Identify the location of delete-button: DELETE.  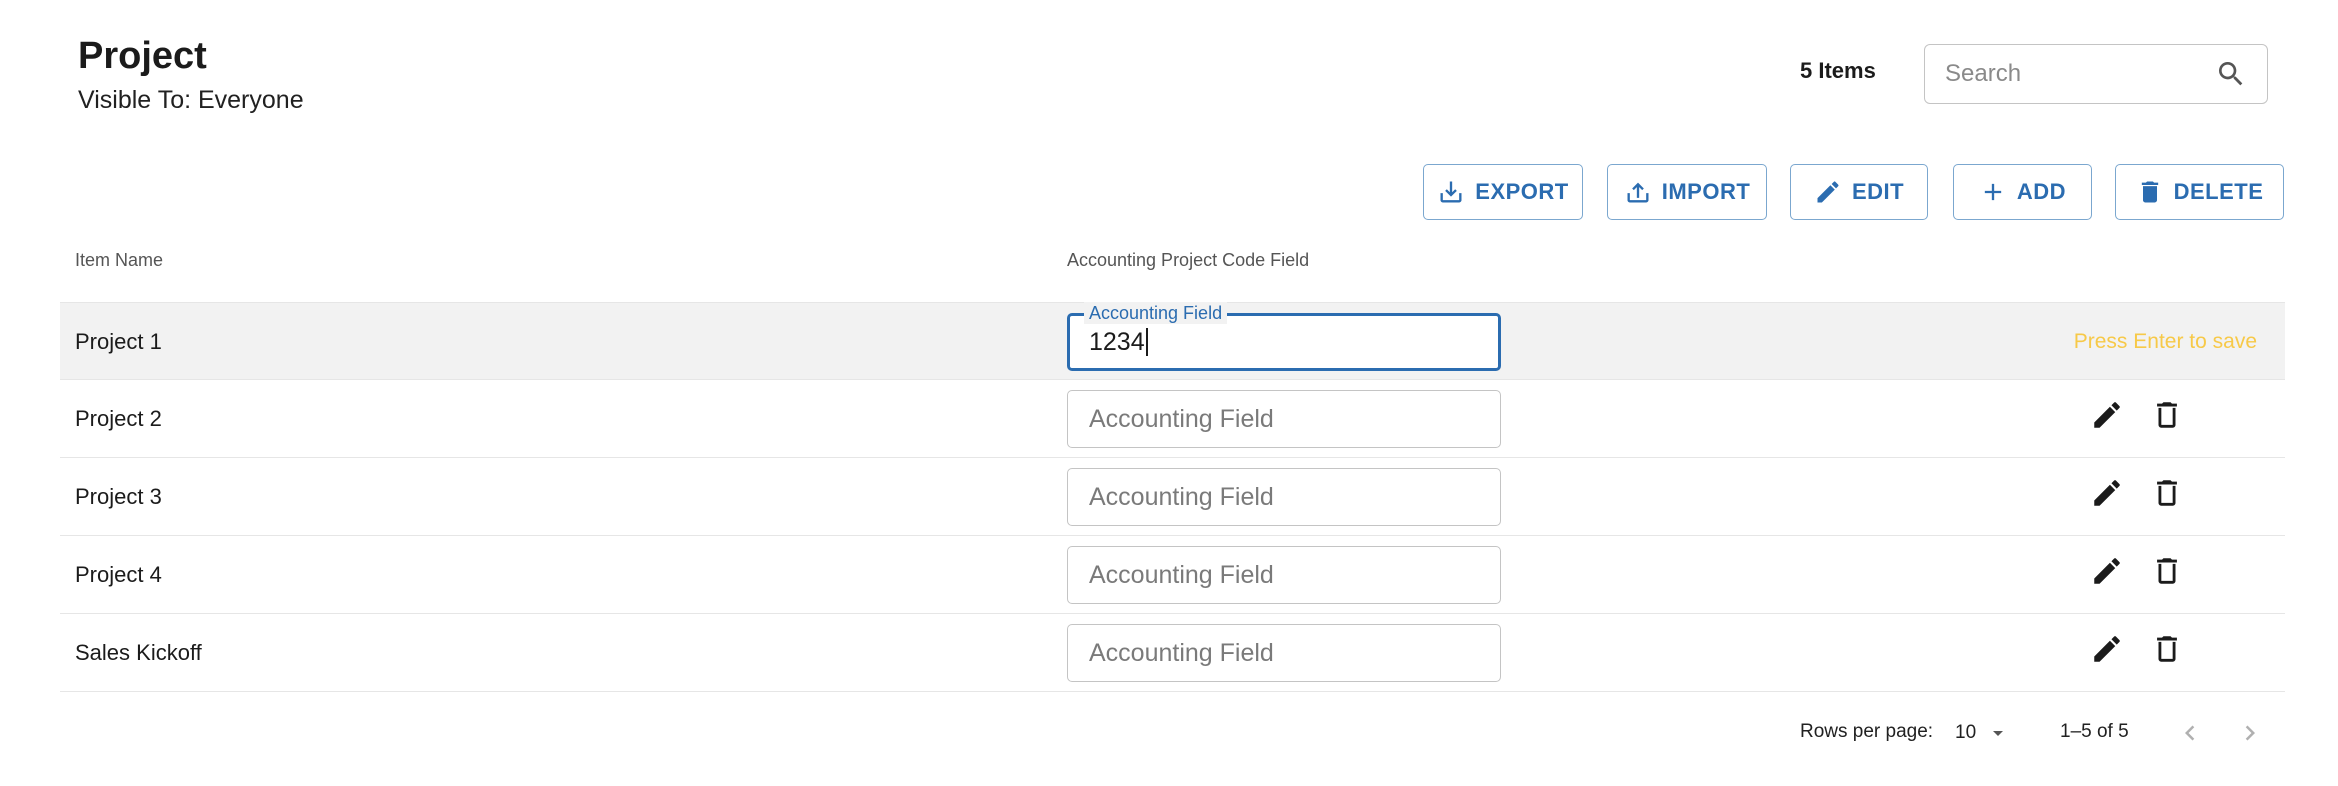
(2199, 192).